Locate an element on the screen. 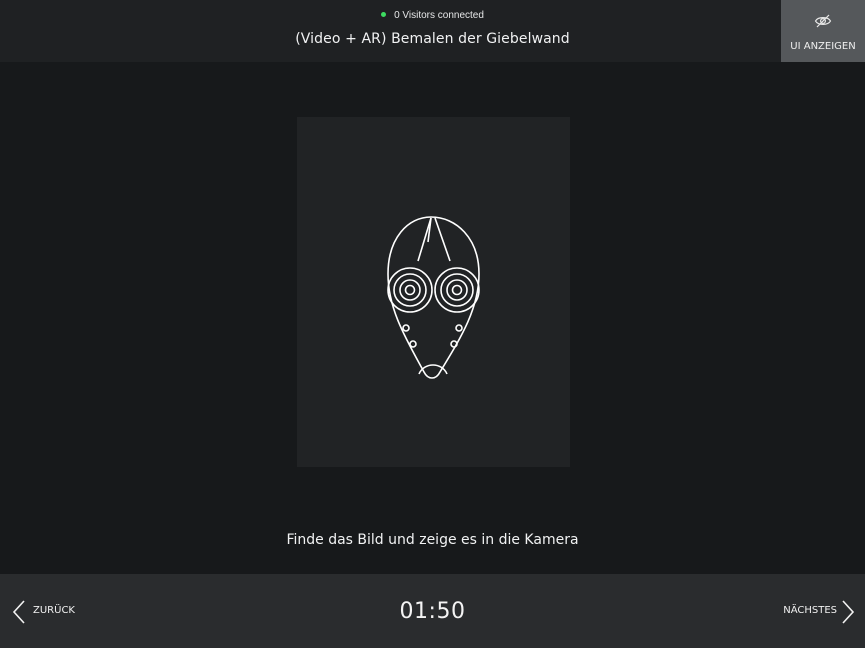  bottom-bar: ZURÜCK 01:50 NÄCHSTES is located at coordinates (432, 611).